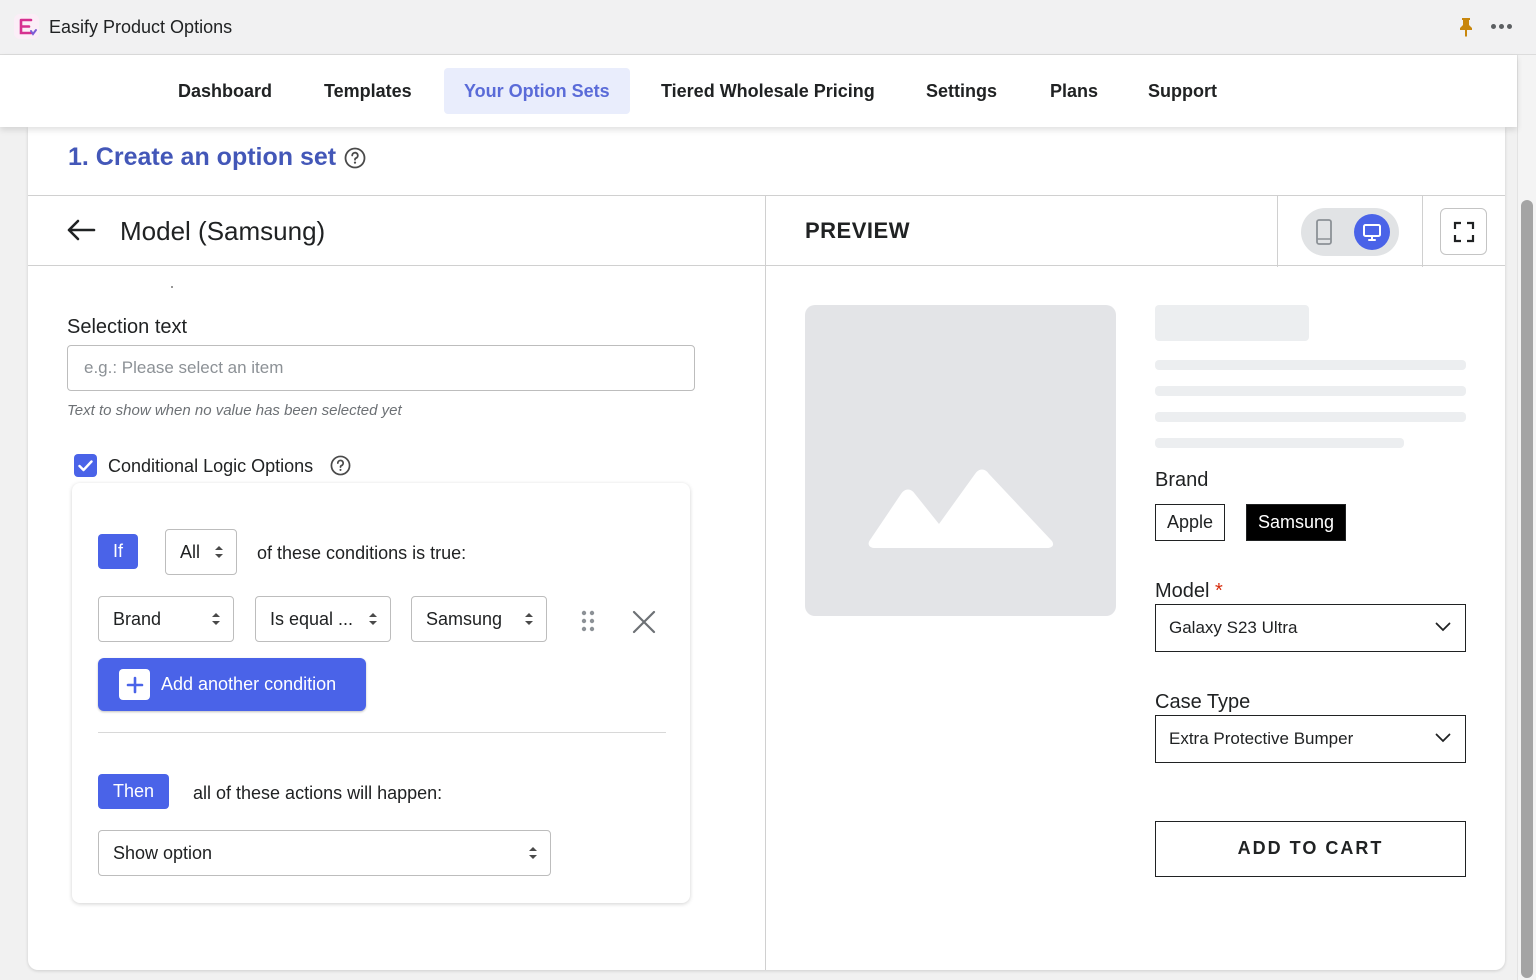 This screenshot has height=980, width=1536. What do you see at coordinates (190, 552) in the screenshot?
I see `match-mode-value: All` at bounding box center [190, 552].